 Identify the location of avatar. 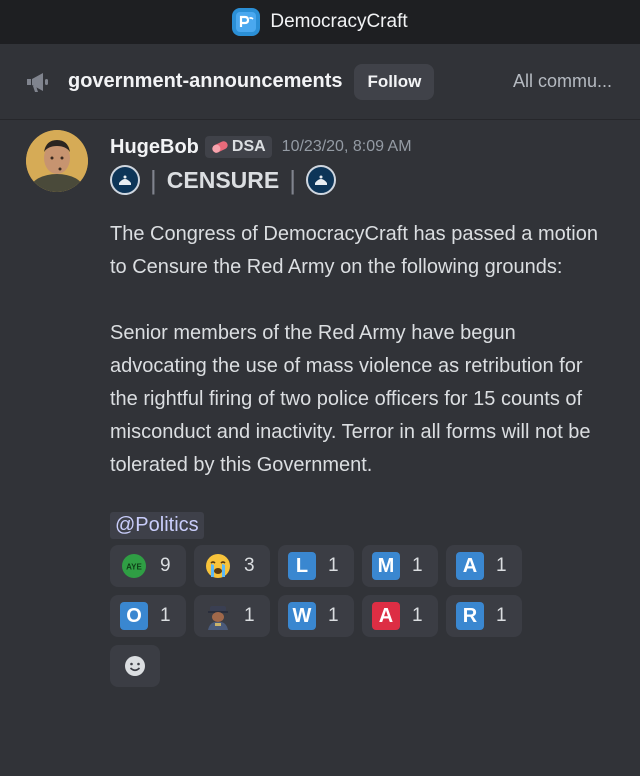
(57, 161).